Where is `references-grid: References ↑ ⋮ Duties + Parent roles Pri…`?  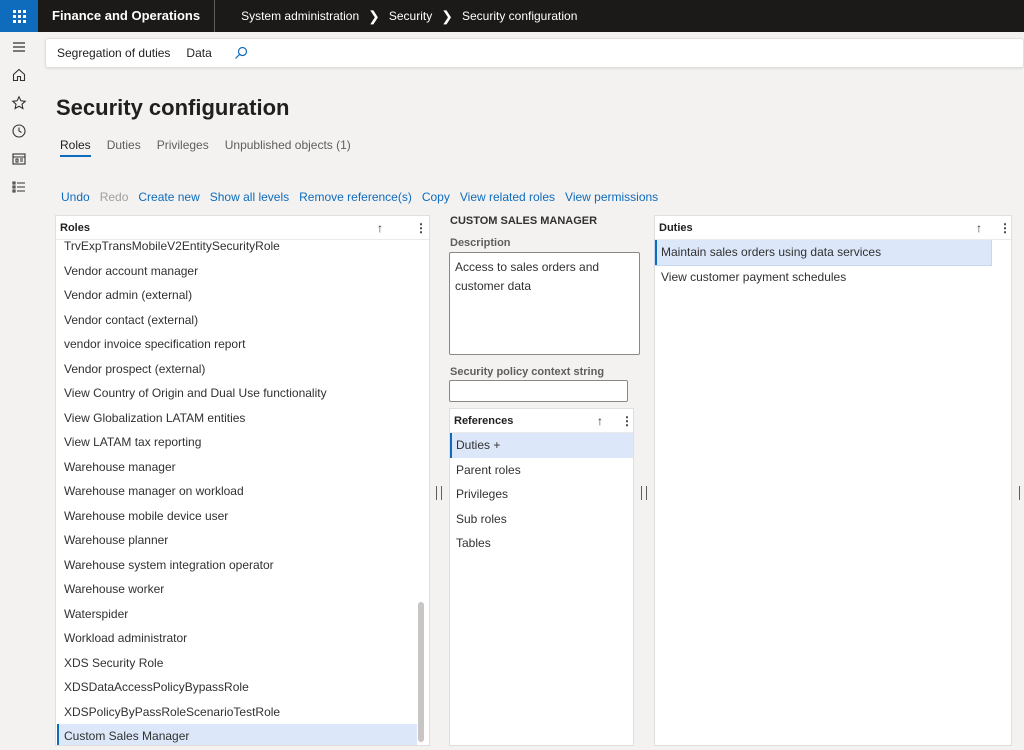
references-grid: References ↑ ⋮ Duties + Parent roles Pri… is located at coordinates (541, 577).